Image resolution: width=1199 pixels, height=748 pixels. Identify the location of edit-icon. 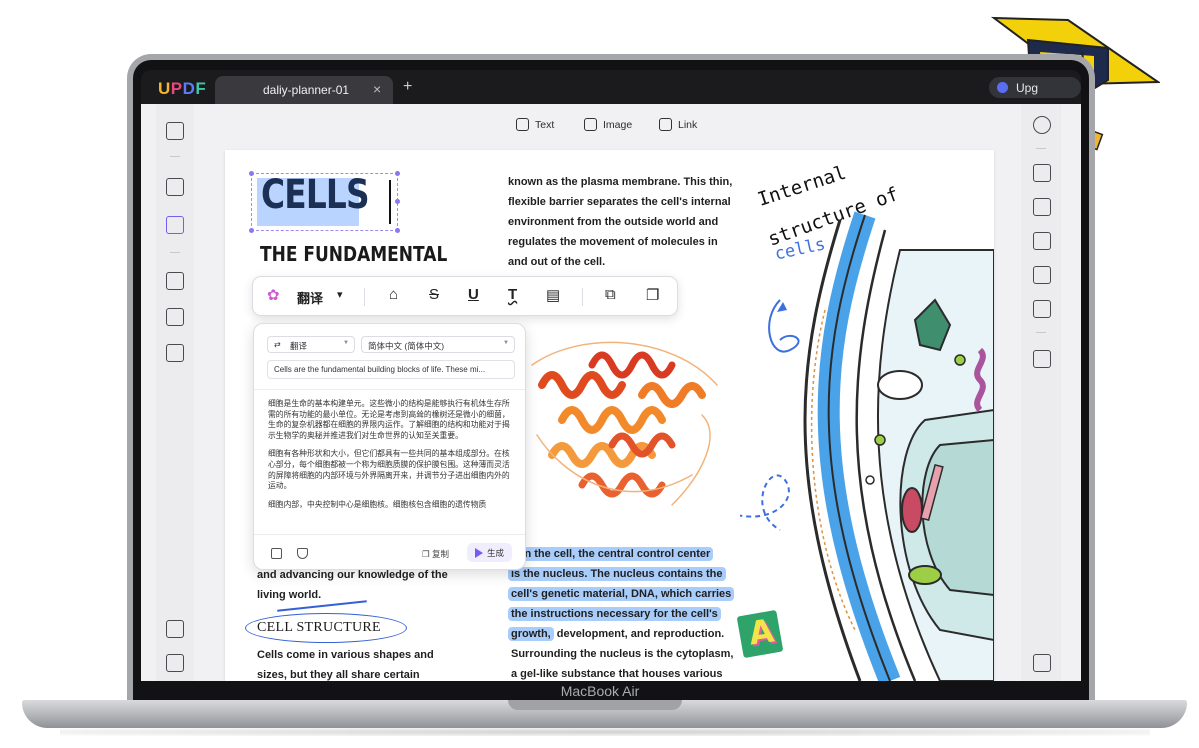
(175, 225).